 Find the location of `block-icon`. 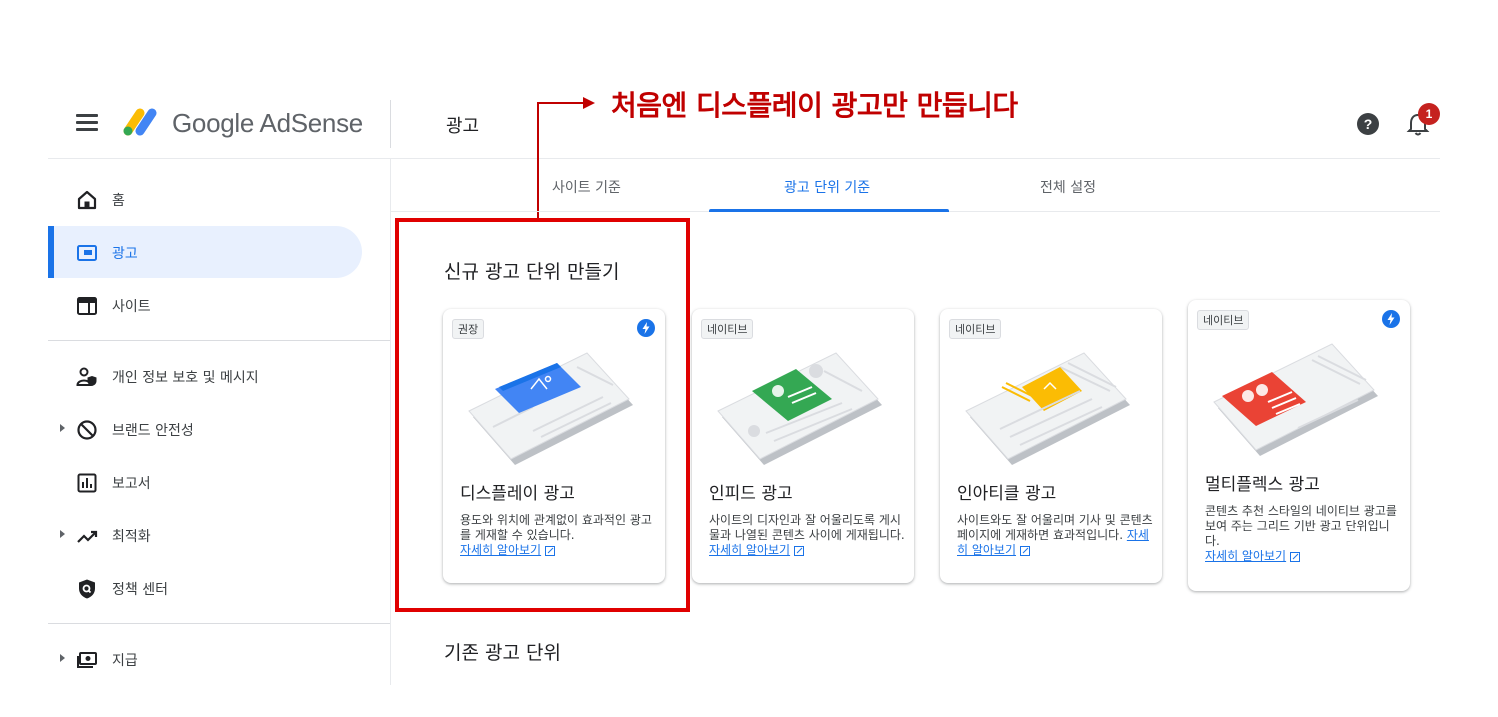

block-icon is located at coordinates (87, 430).